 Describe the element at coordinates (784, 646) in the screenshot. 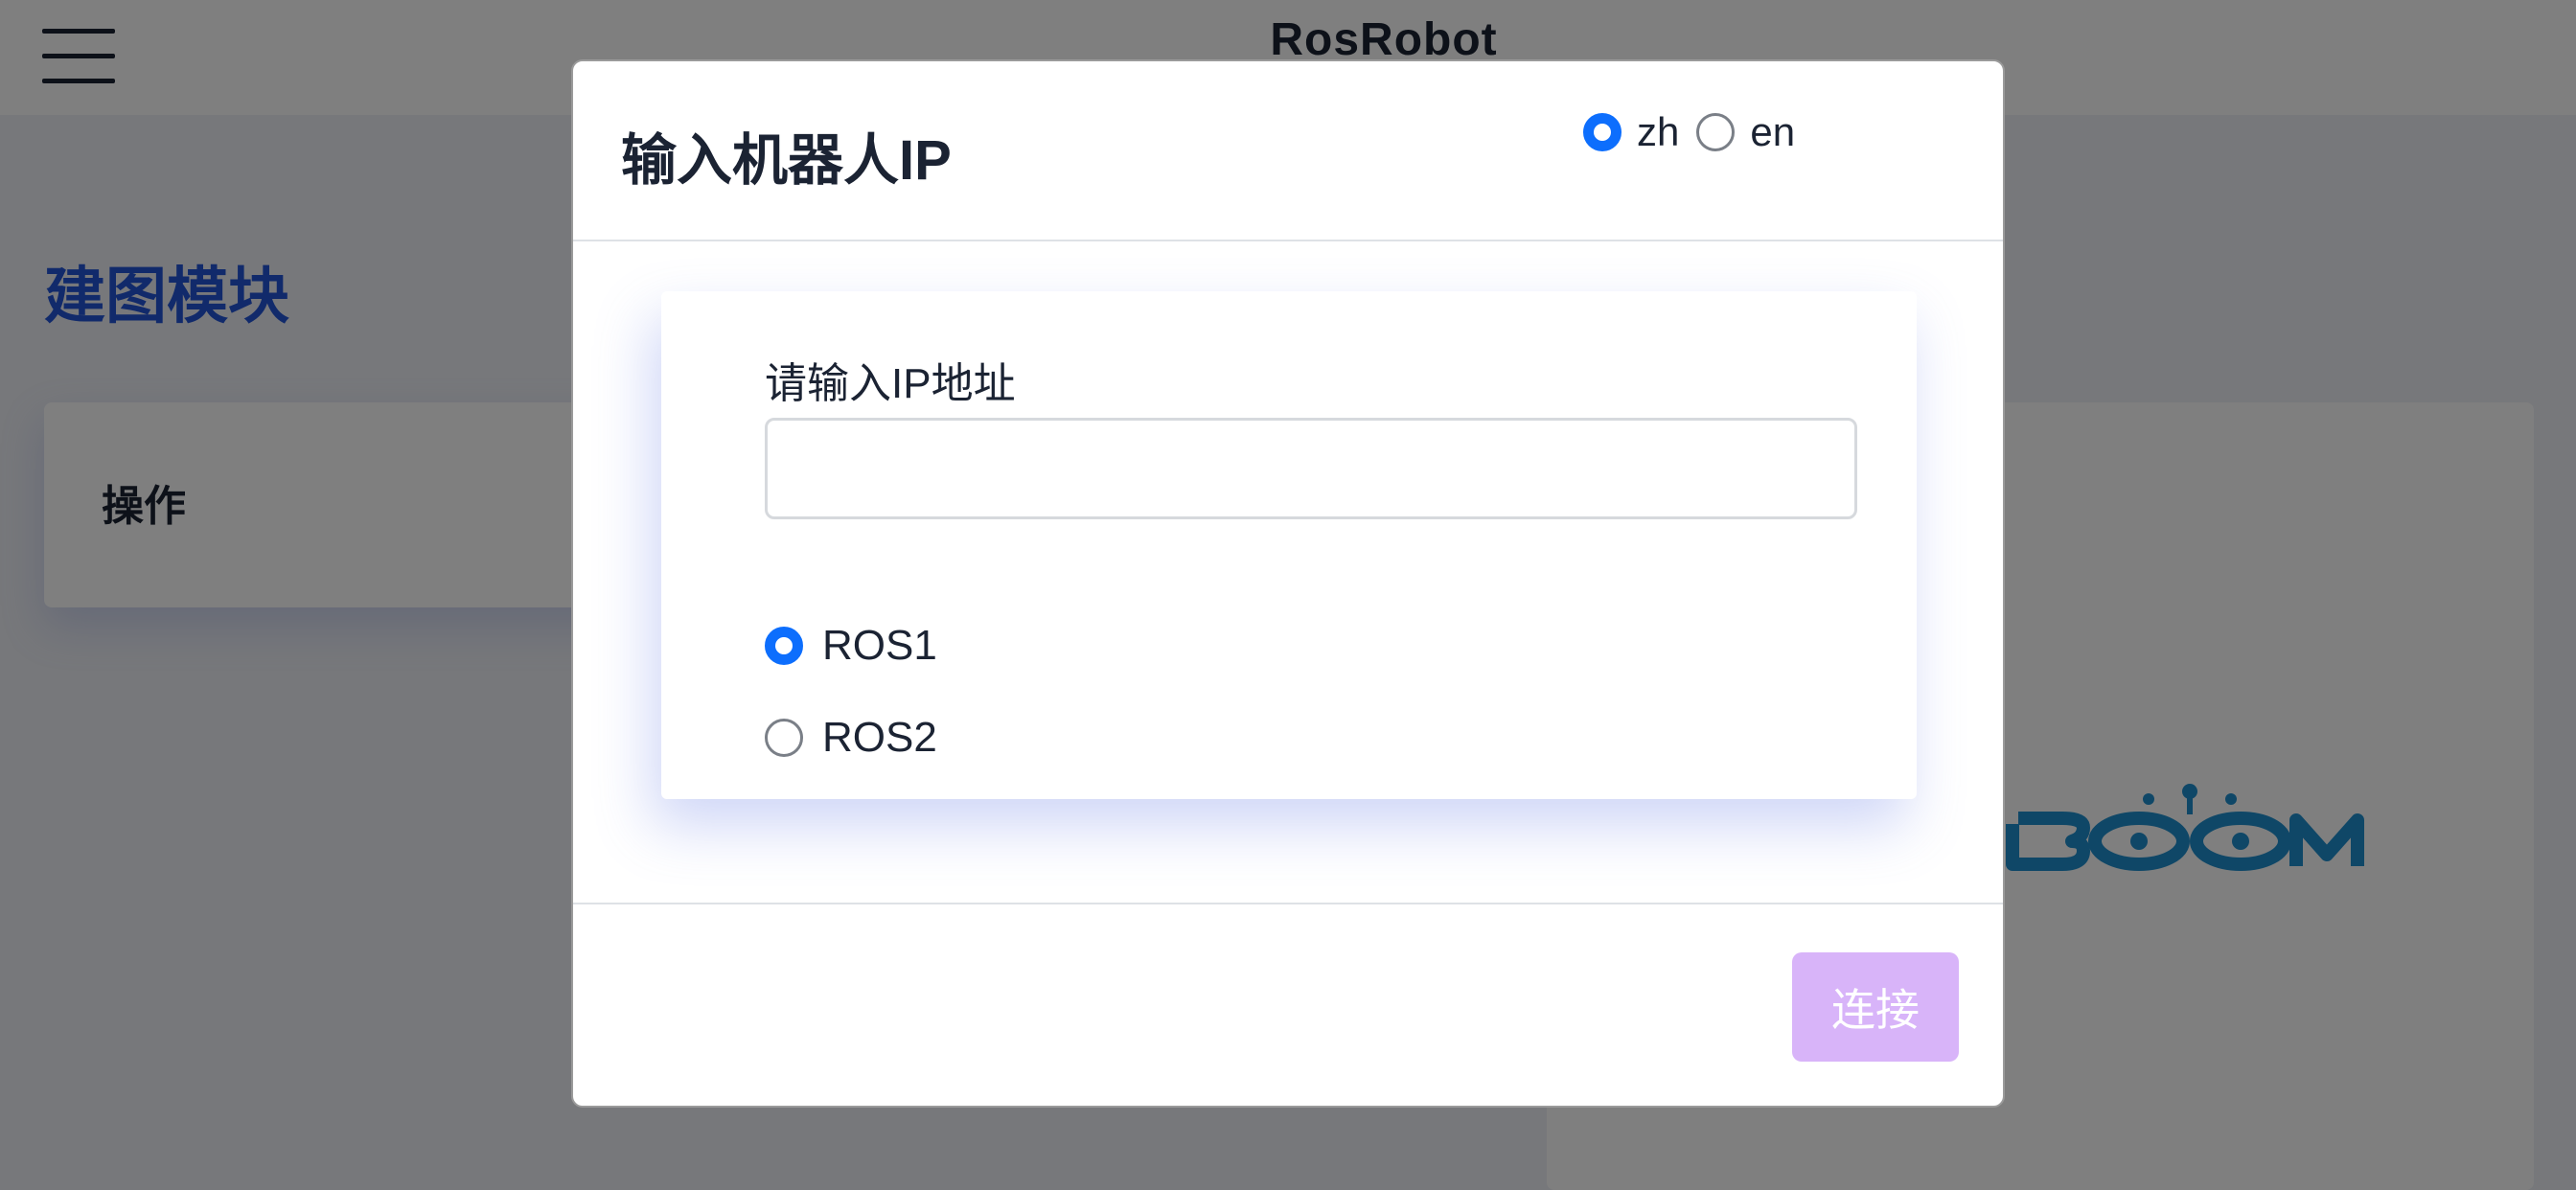

I see `ros1-radio` at that location.